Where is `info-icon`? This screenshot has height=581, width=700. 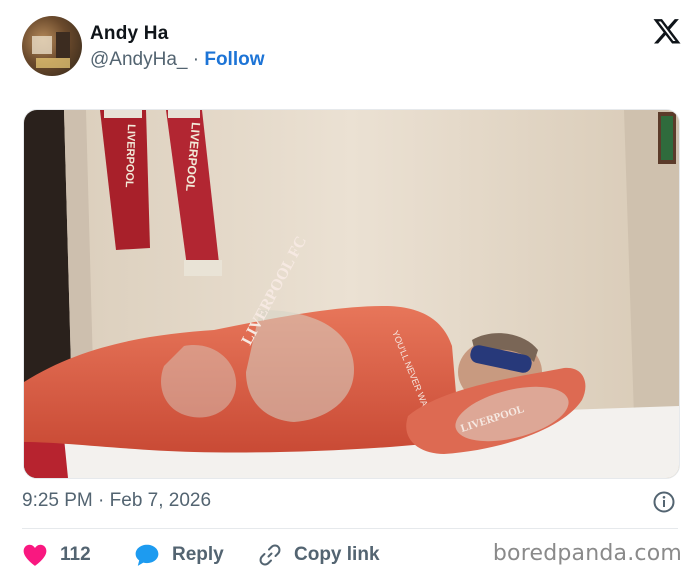 info-icon is located at coordinates (664, 502).